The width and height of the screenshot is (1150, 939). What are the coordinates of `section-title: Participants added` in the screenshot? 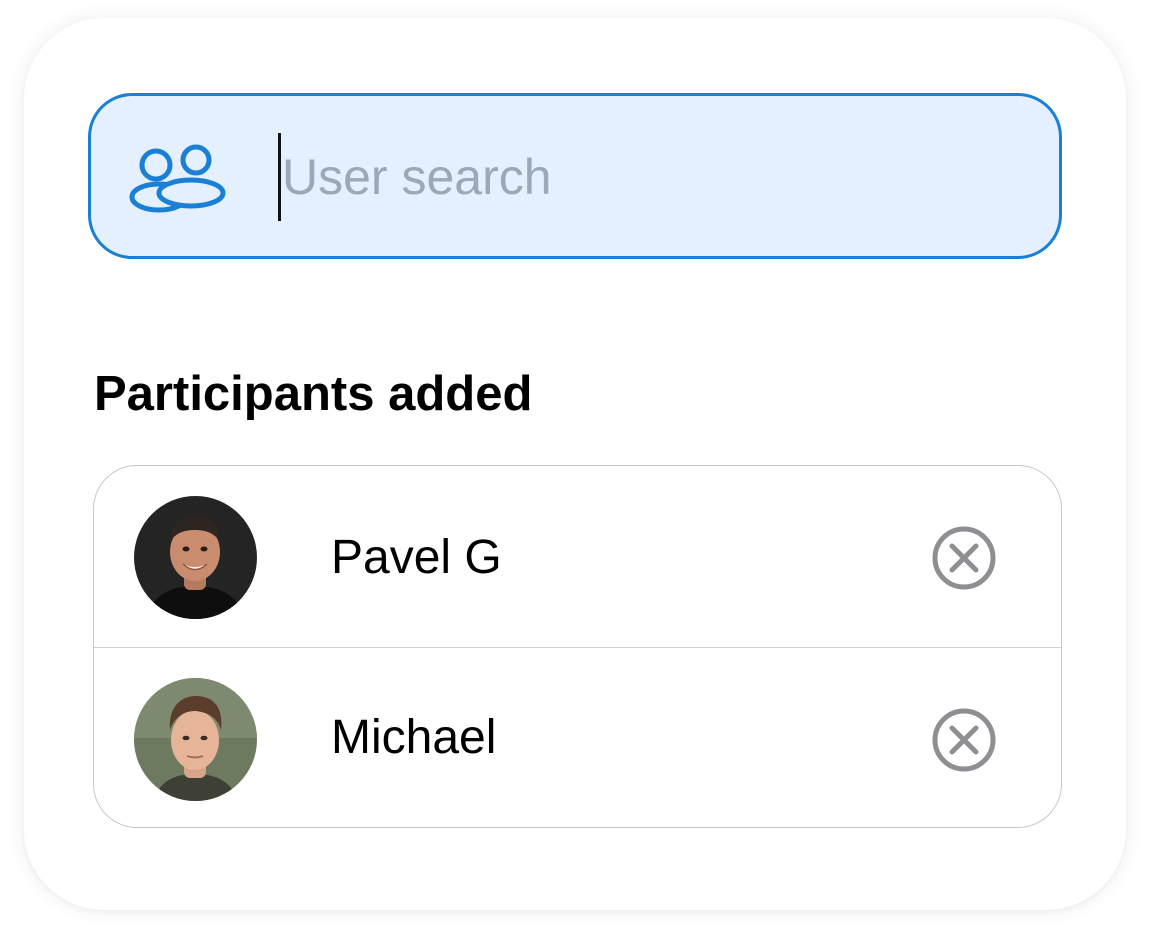 It's located at (313, 394).